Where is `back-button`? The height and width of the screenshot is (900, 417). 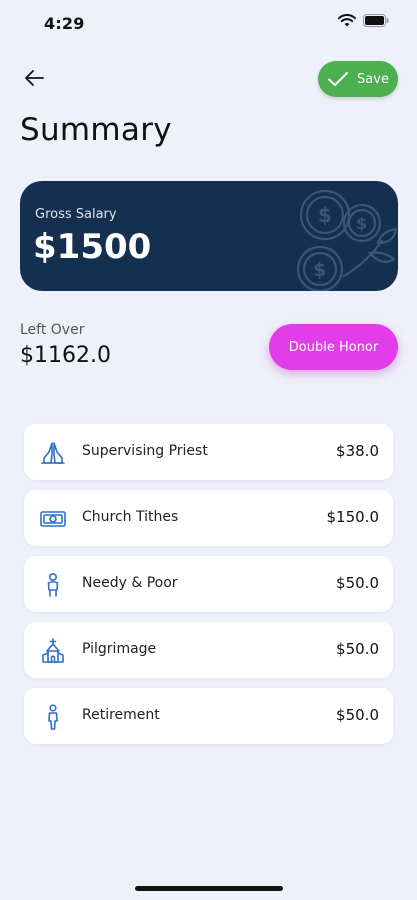
back-button is located at coordinates (35, 78).